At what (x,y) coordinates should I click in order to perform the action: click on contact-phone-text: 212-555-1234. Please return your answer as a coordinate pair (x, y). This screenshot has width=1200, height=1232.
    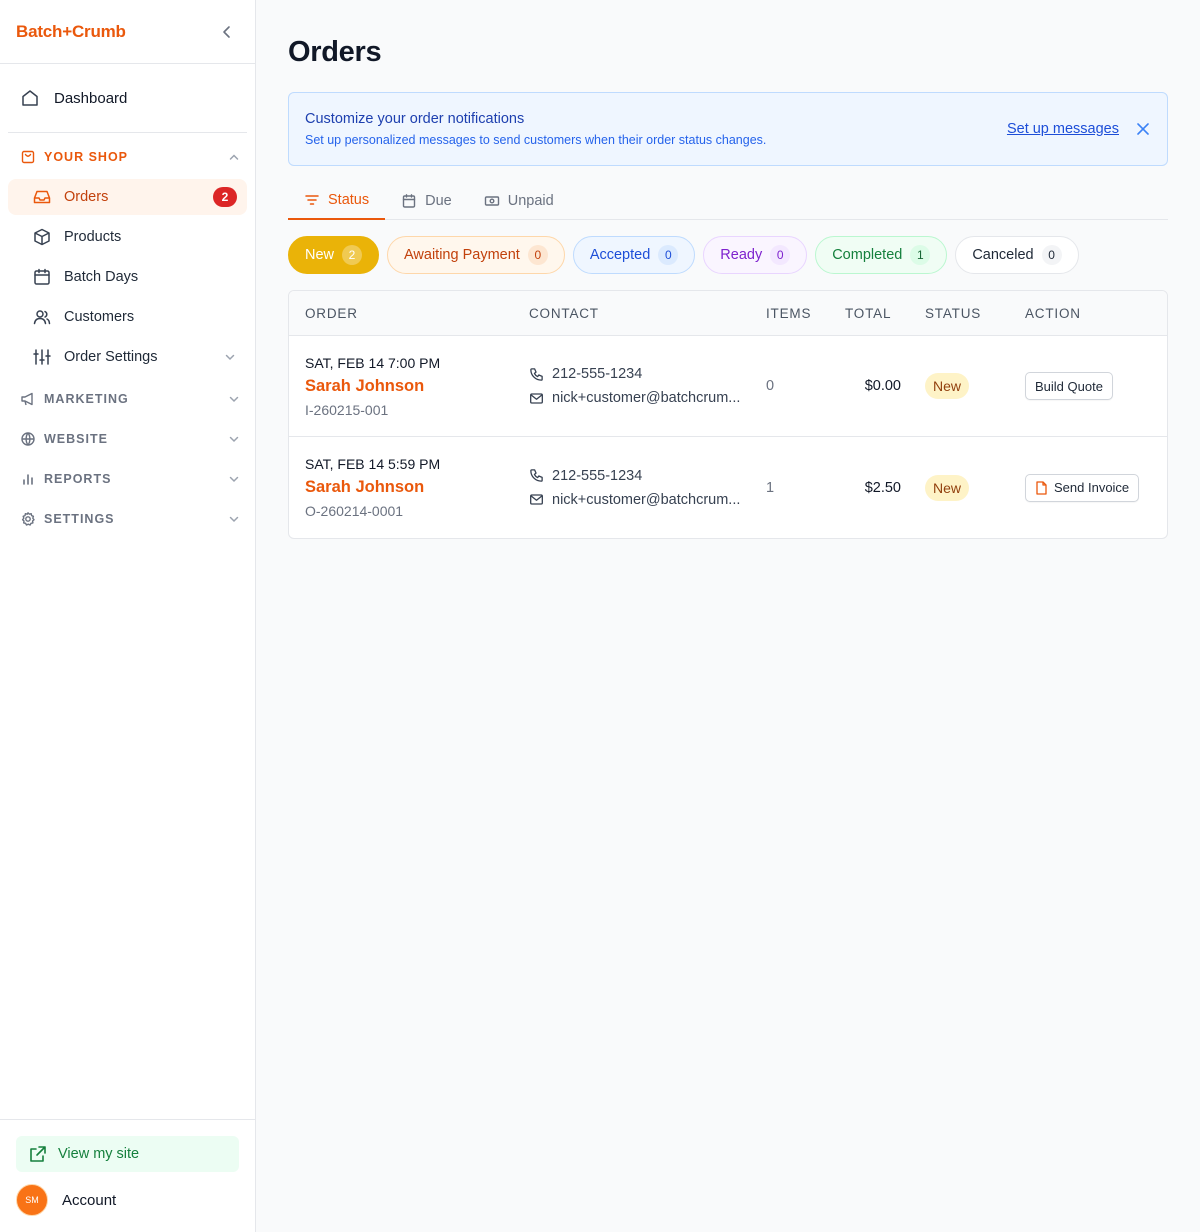
    Looking at the image, I should click on (597, 475).